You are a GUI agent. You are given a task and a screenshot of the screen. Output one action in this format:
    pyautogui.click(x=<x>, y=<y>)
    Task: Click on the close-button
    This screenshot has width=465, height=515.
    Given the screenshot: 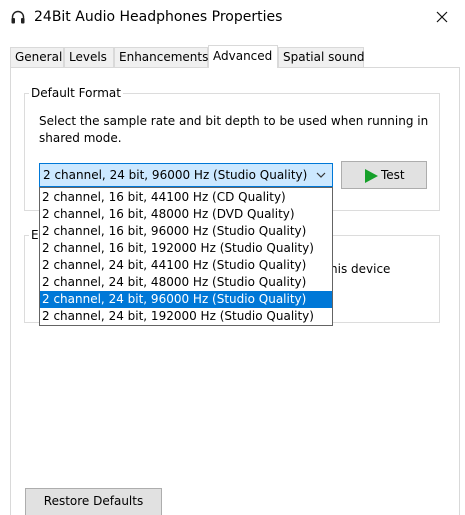 What is the action you would take?
    pyautogui.click(x=442, y=17)
    